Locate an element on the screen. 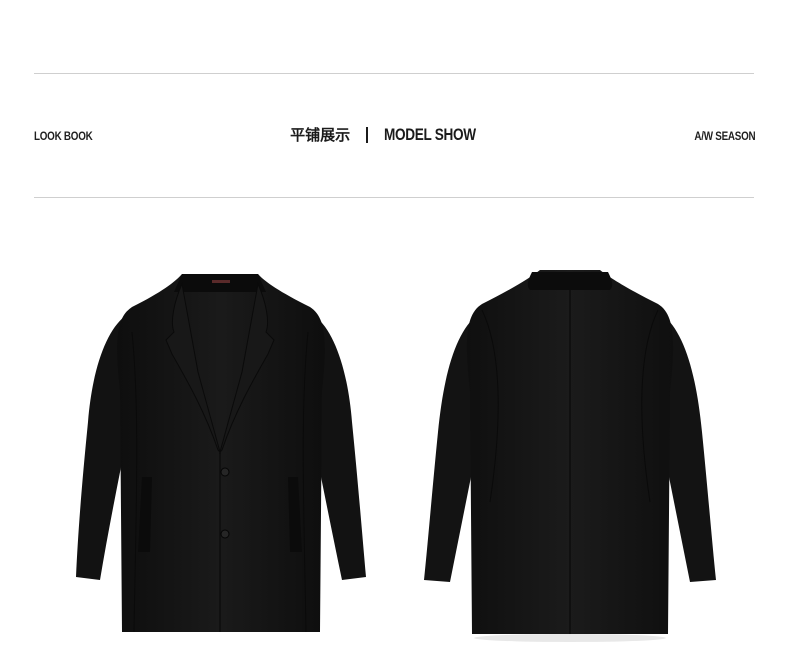  section-title: 平铺展示 MODEL SHOW is located at coordinates (394, 134).